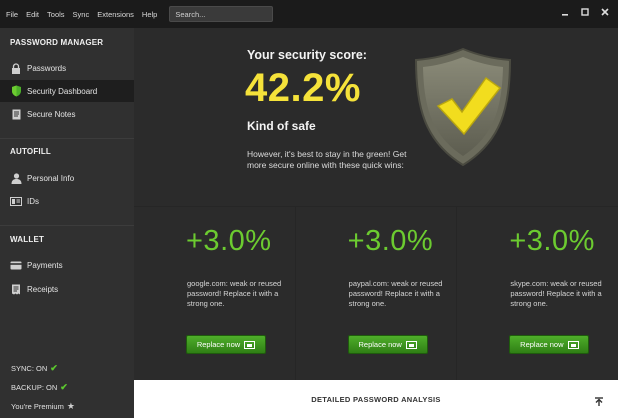  Describe the element at coordinates (67, 289) in the screenshot. I see `sidebar-item-receipts: Receipts` at that location.